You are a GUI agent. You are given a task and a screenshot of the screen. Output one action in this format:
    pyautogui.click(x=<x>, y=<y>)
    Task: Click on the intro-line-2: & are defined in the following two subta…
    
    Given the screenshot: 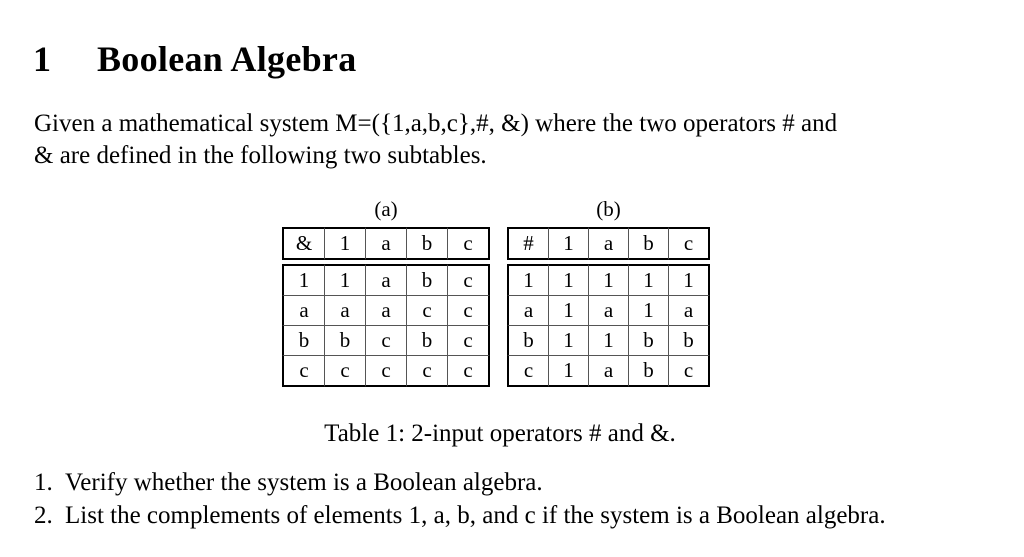 What is the action you would take?
    pyautogui.click(x=260, y=155)
    